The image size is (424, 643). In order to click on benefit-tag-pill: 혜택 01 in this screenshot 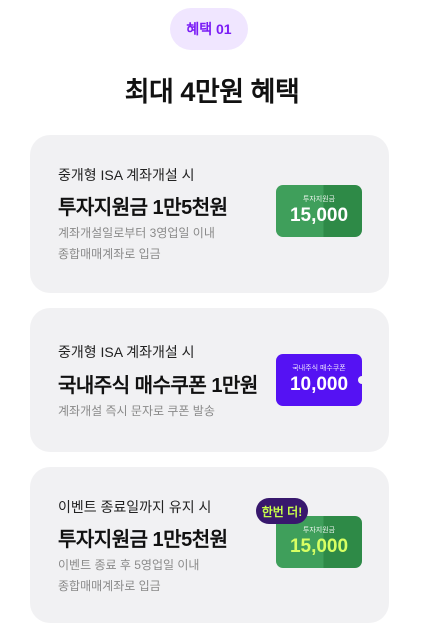, I will do `click(209, 29)`.